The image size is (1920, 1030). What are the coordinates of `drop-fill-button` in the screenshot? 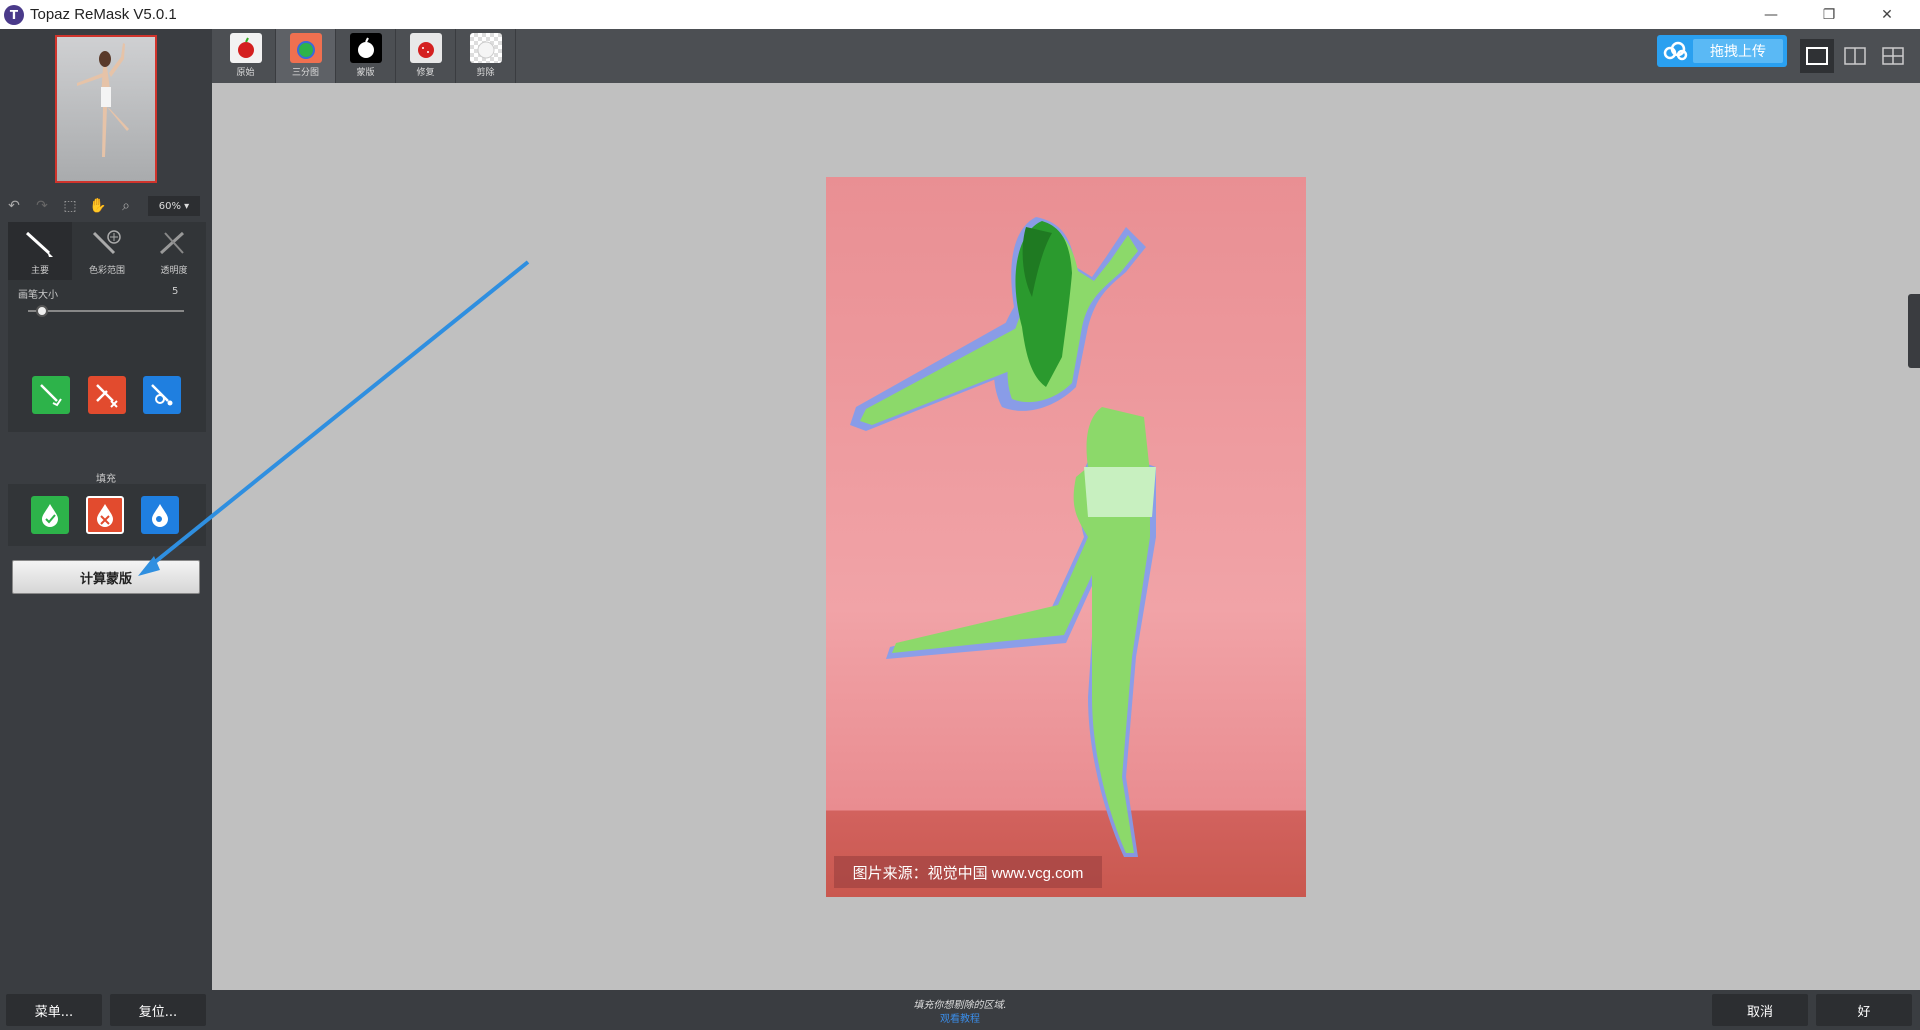 It's located at (105, 515).